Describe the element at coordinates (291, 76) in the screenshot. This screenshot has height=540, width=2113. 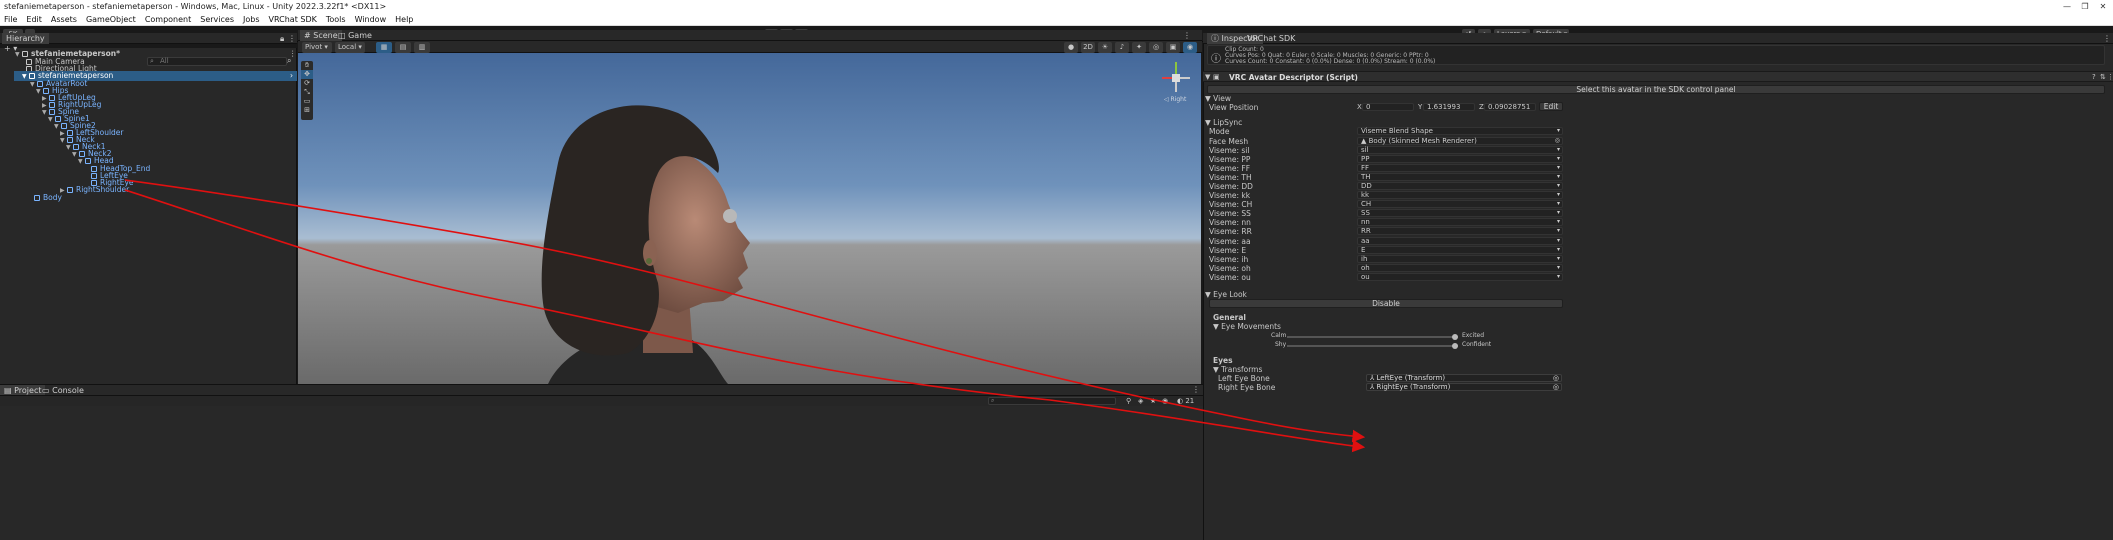
I see `prefab-arrow-icon: ›` at that location.